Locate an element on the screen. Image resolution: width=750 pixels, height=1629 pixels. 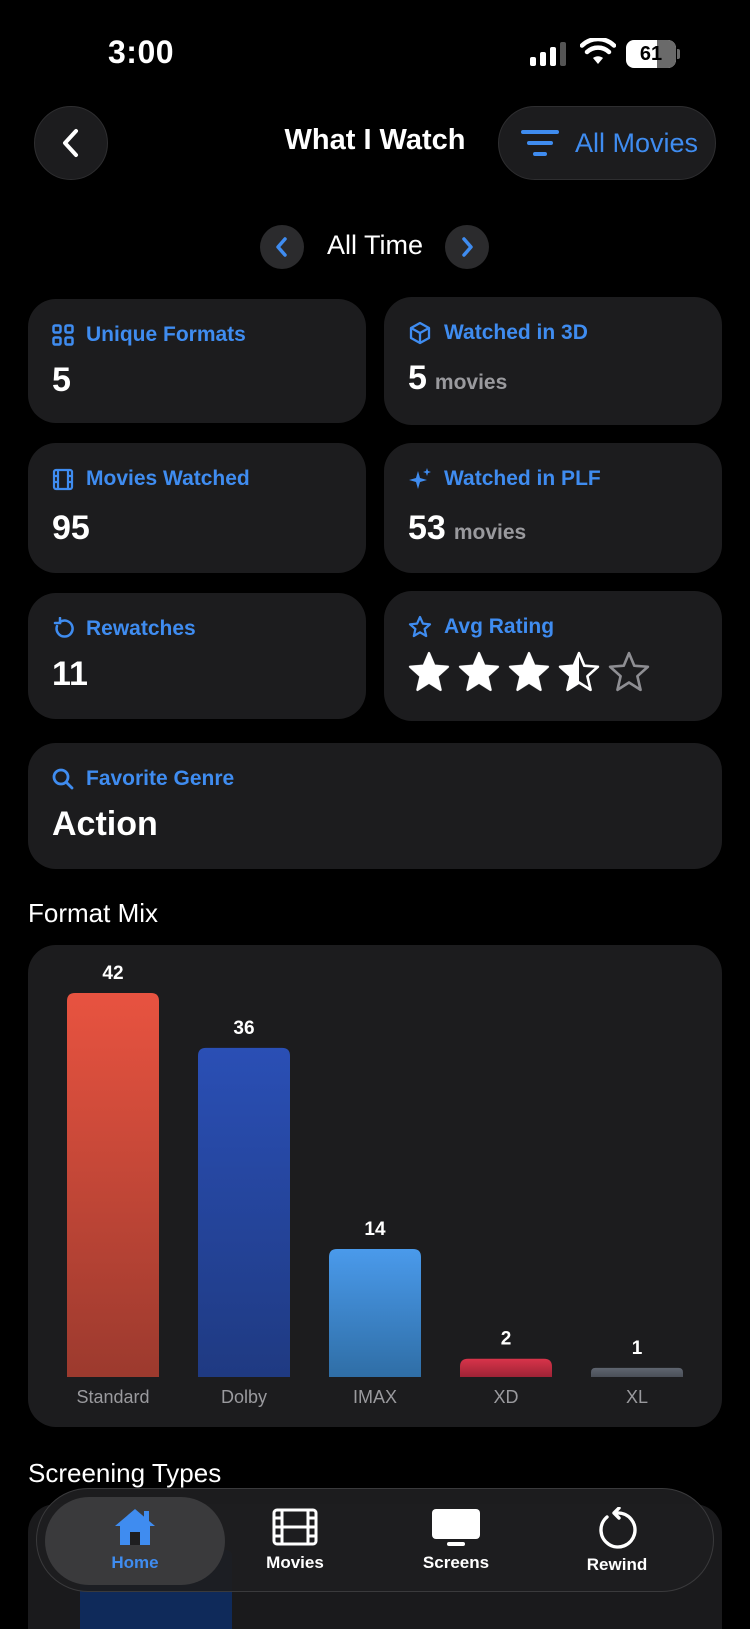
category-label: Dolby is located at coordinates (244, 1397).